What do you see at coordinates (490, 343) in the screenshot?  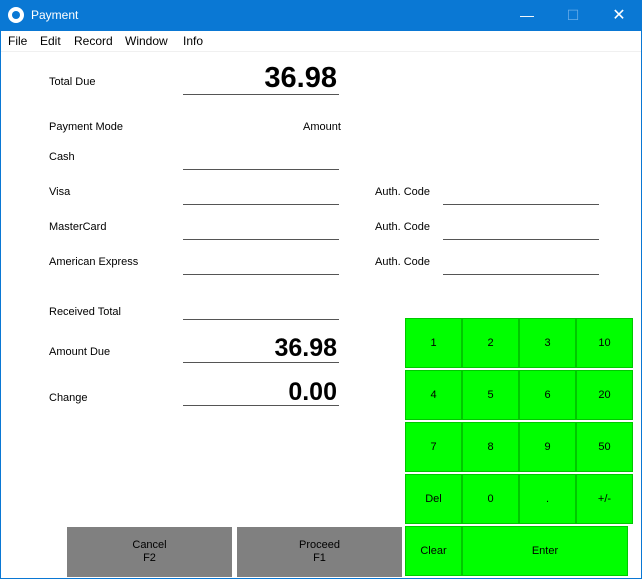 I see `keypad-2: 2` at bounding box center [490, 343].